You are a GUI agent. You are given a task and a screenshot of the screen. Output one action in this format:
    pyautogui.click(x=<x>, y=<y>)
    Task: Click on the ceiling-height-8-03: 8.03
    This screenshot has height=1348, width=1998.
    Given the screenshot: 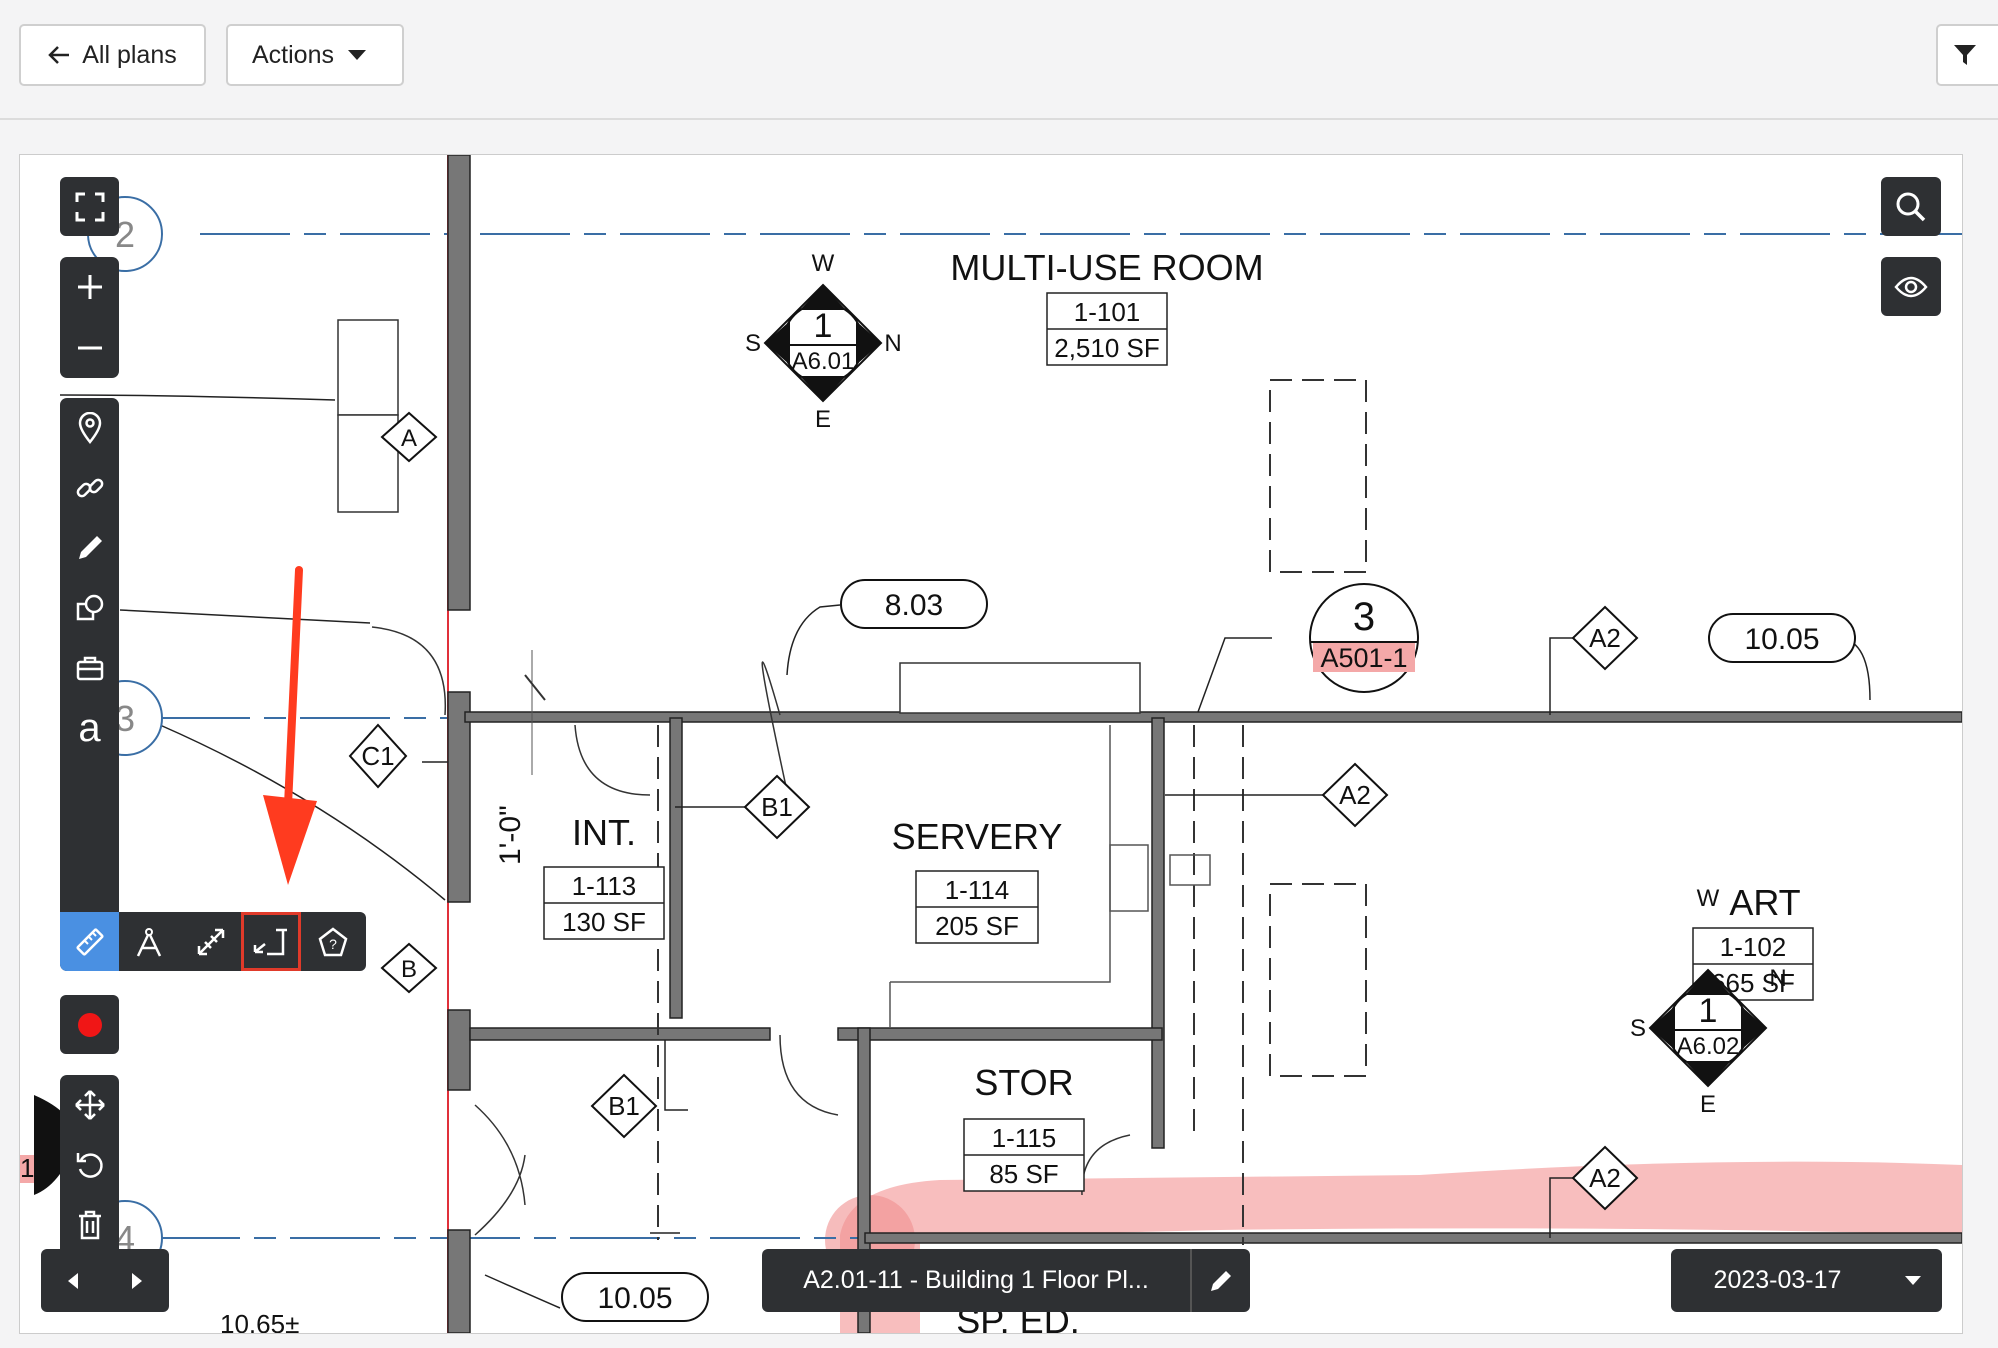 What is the action you would take?
    pyautogui.click(x=914, y=605)
    